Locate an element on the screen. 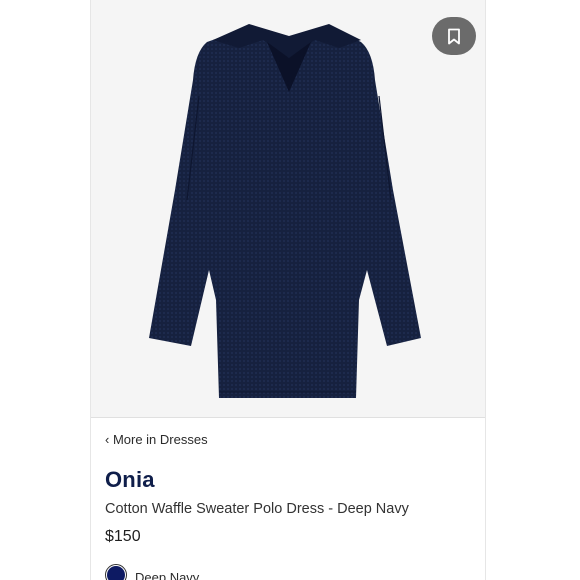  brand-name: Onia is located at coordinates (130, 480).